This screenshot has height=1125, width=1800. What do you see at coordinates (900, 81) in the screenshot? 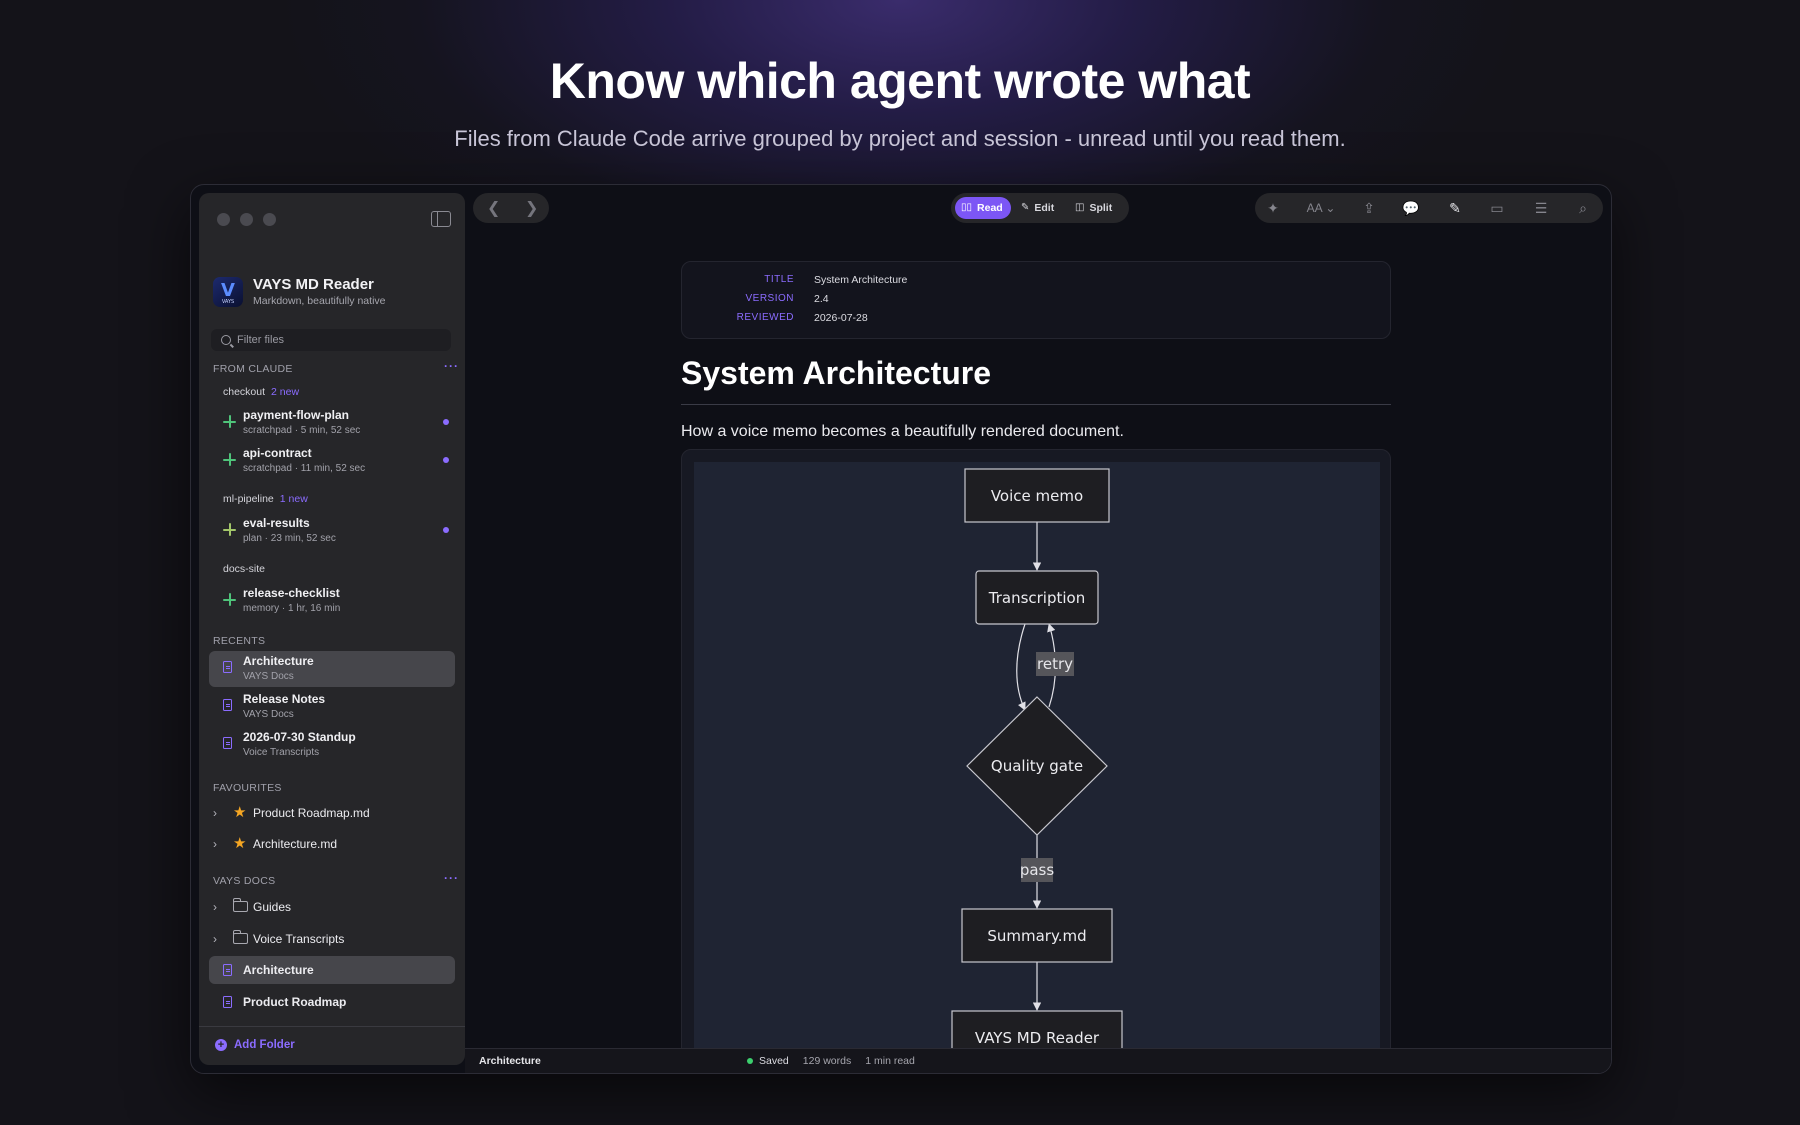
I see `hero-headline: Know which agent wrote what` at bounding box center [900, 81].